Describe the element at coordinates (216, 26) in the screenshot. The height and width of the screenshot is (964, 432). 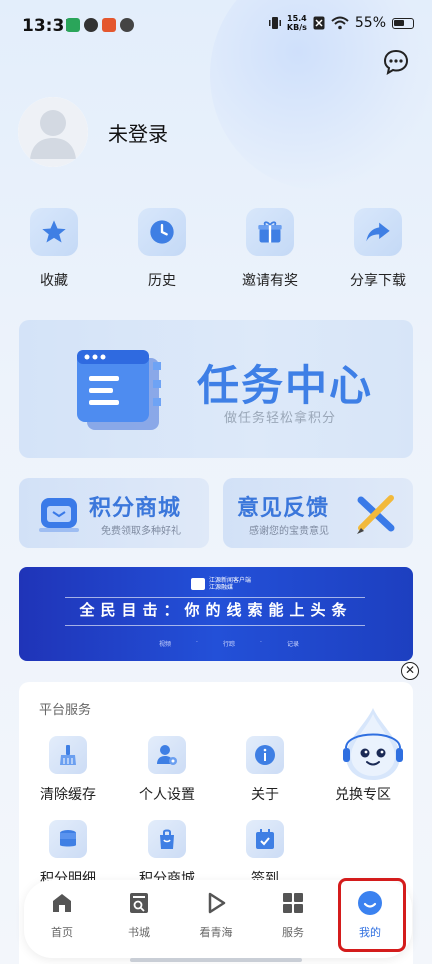
I see `status-bar: 13:31 15.4 KB/s 55%` at that location.